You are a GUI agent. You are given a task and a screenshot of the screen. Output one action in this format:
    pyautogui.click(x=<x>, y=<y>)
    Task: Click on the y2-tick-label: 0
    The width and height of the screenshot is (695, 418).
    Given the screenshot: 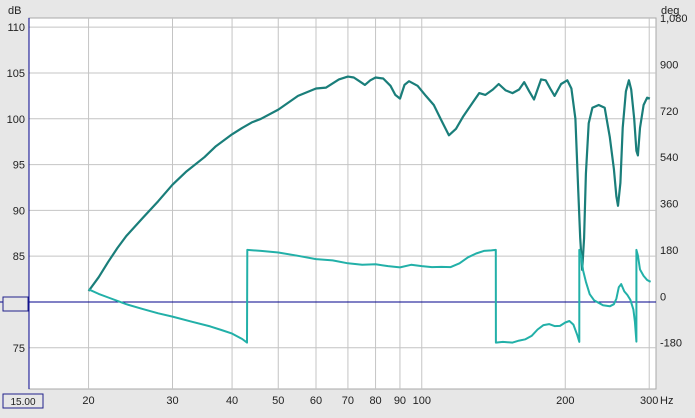 What is the action you would take?
    pyautogui.click(x=663, y=297)
    